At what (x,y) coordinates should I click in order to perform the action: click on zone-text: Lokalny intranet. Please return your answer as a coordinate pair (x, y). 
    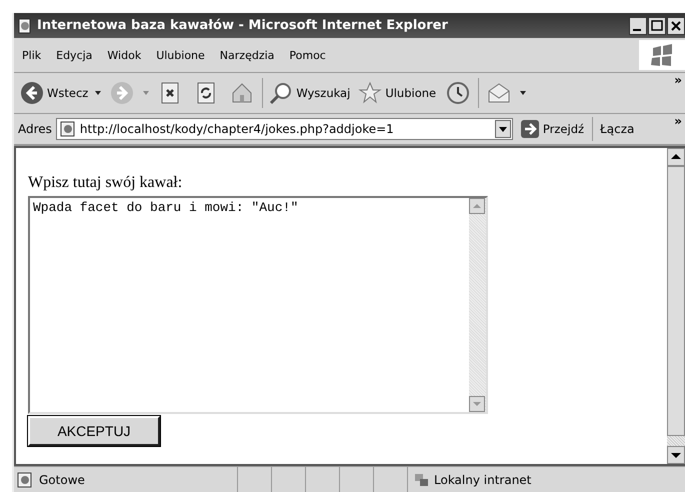
    Looking at the image, I should click on (483, 479).